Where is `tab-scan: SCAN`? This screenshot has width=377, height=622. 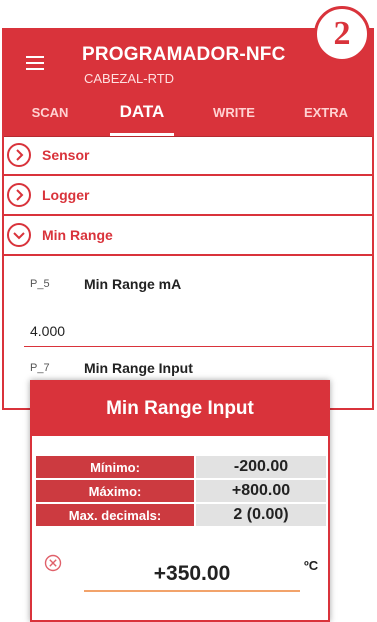
tab-scan: SCAN is located at coordinates (50, 112).